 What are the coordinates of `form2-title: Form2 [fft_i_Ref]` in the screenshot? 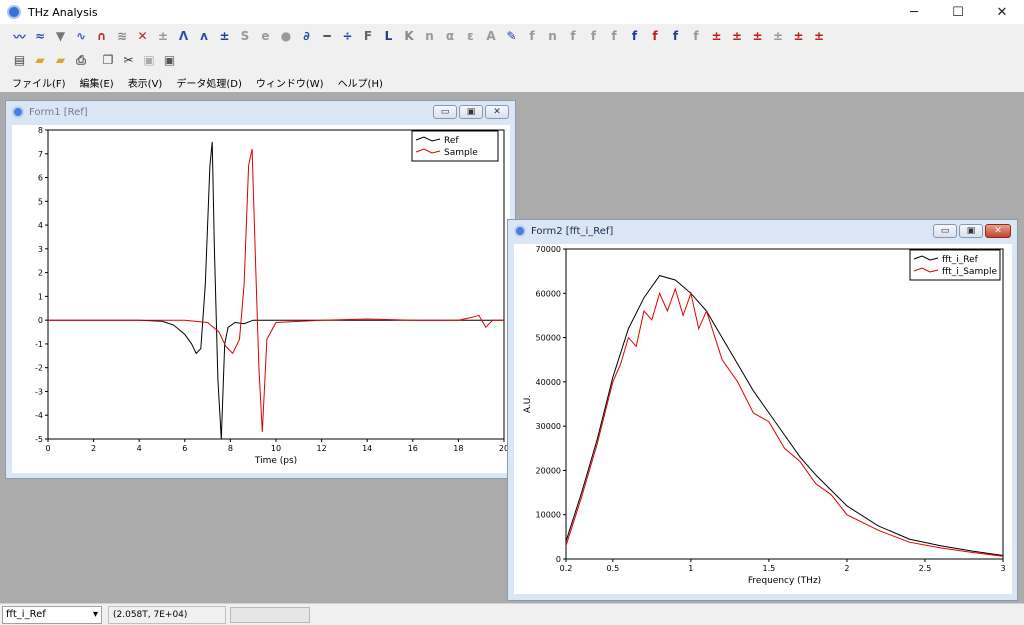 It's located at (572, 231).